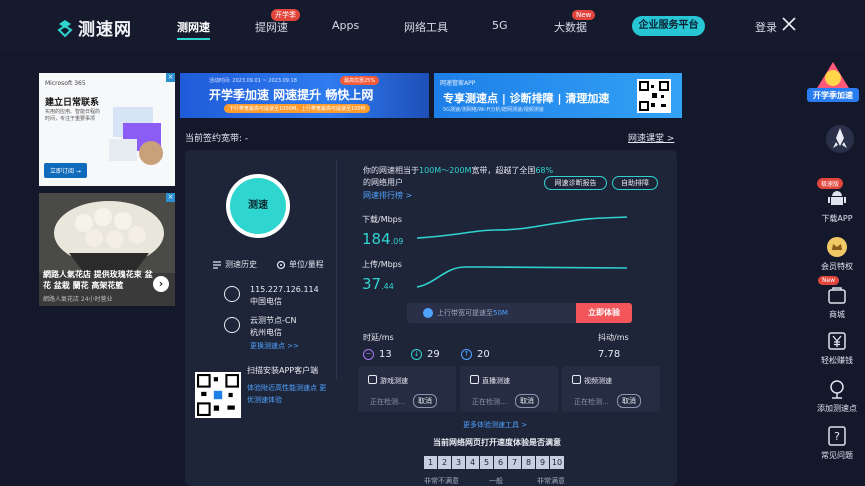  What do you see at coordinates (397, 241) in the screenshot?
I see `download-dec: .09` at bounding box center [397, 241].